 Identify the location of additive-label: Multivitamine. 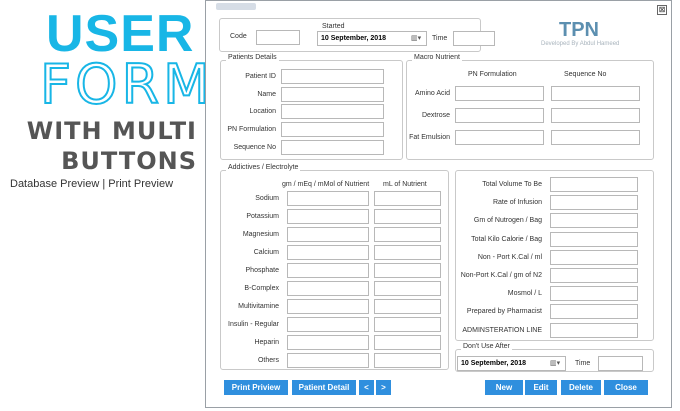
(258, 306).